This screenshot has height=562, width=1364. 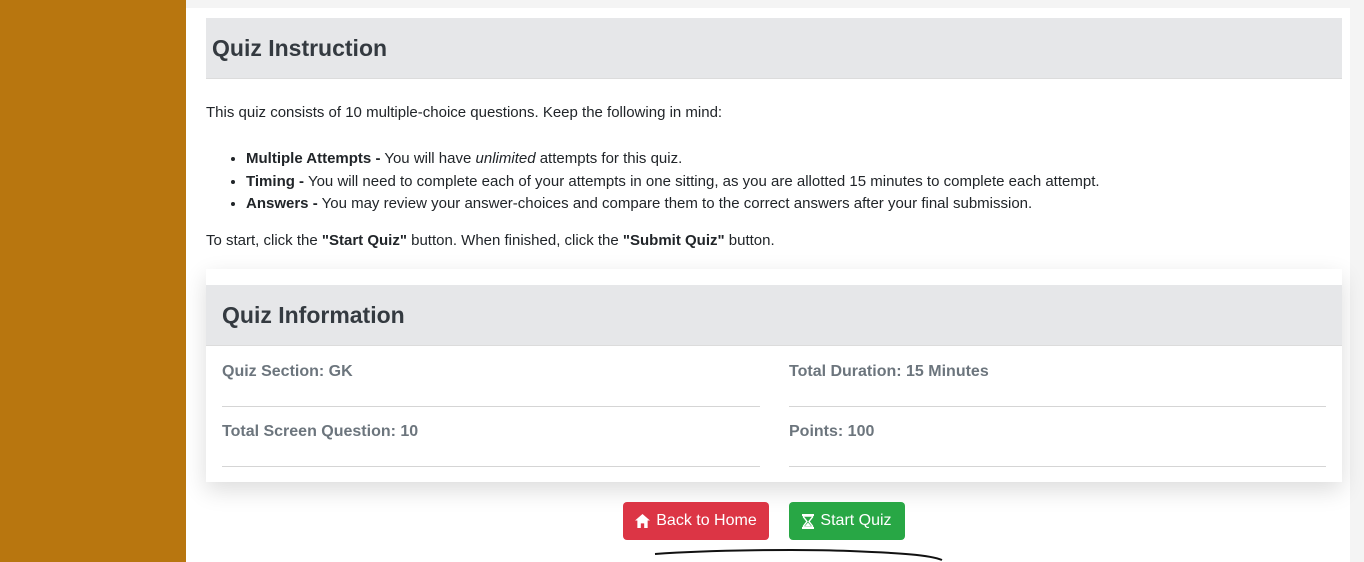 What do you see at coordinates (514, 240) in the screenshot?
I see `start-text-part: button. When finished, click the` at bounding box center [514, 240].